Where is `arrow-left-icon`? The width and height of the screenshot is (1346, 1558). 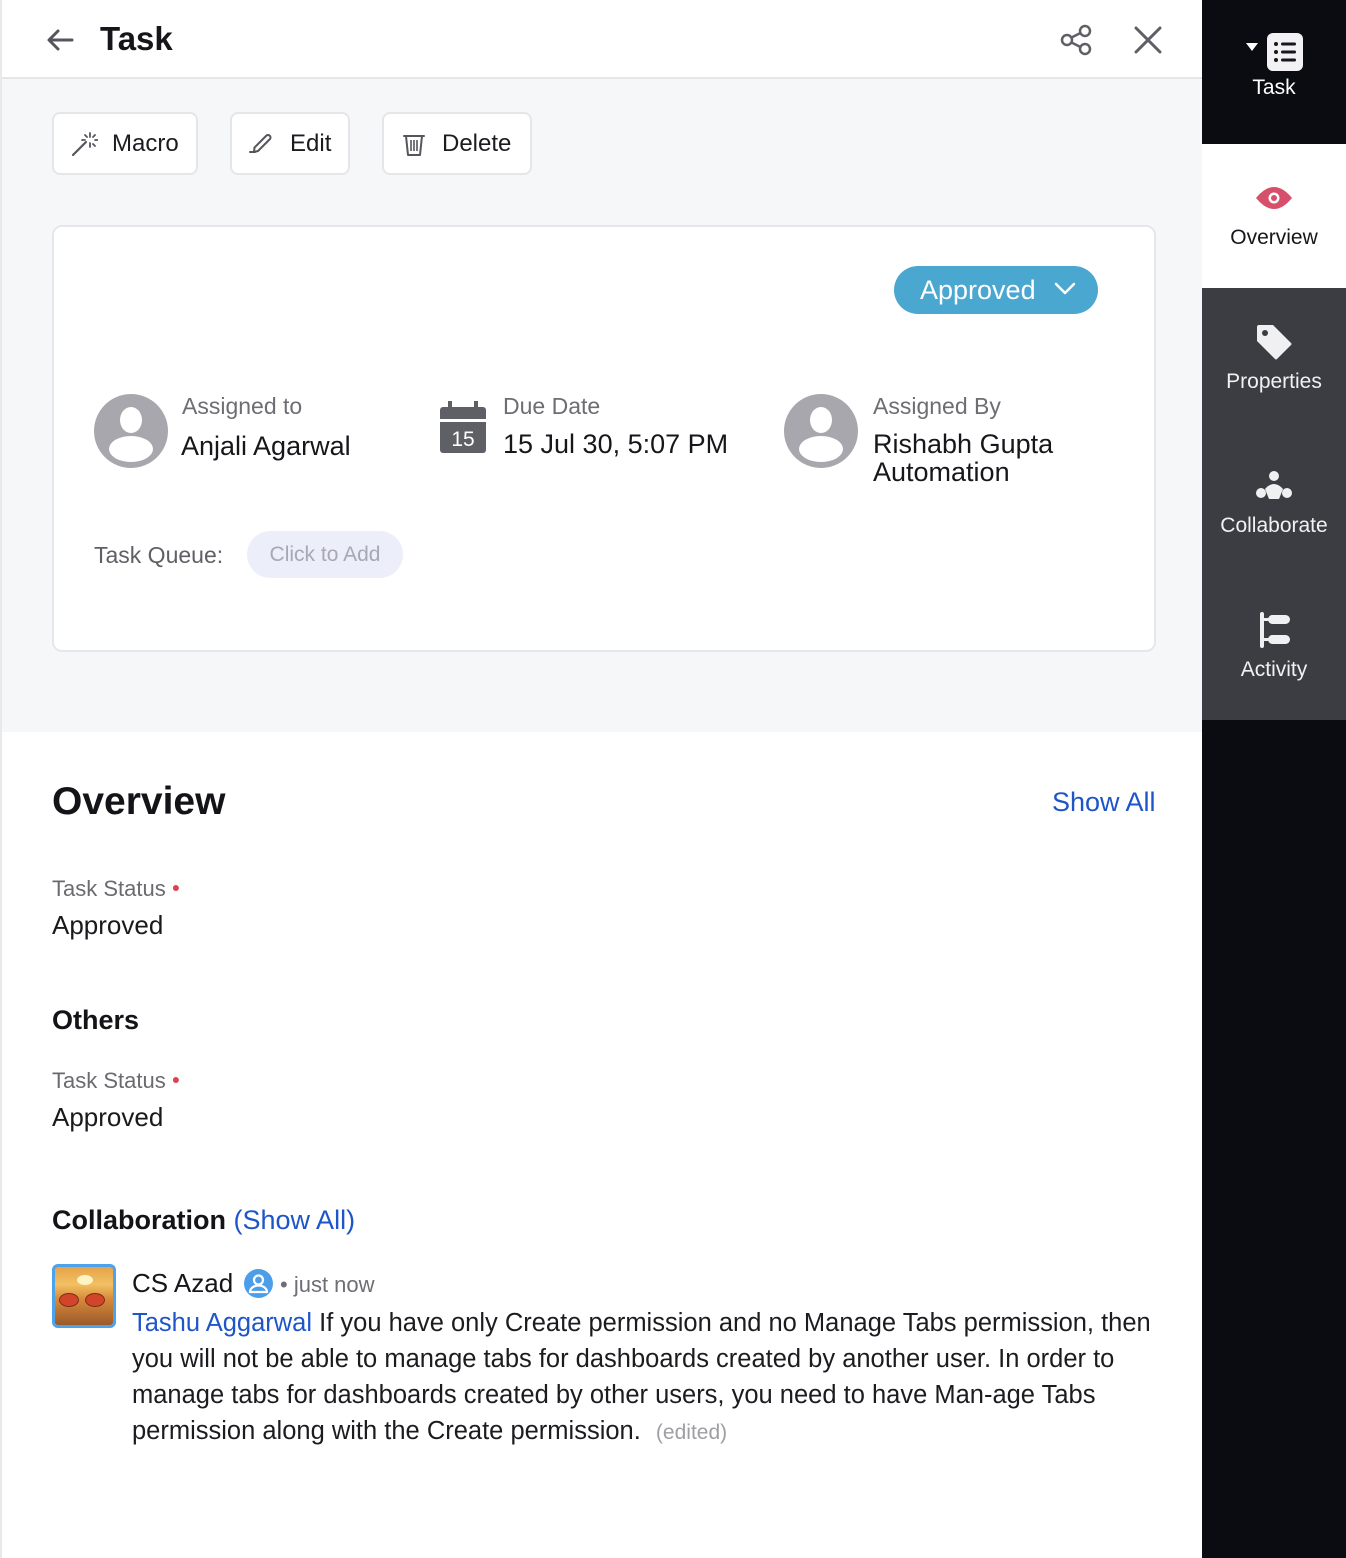
arrow-left-icon is located at coordinates (60, 40).